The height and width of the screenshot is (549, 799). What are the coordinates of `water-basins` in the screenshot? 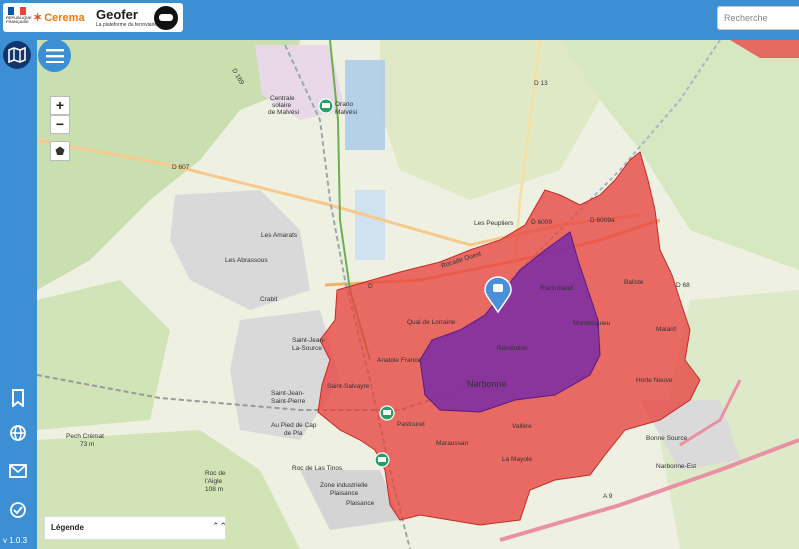 It's located at (370, 225).